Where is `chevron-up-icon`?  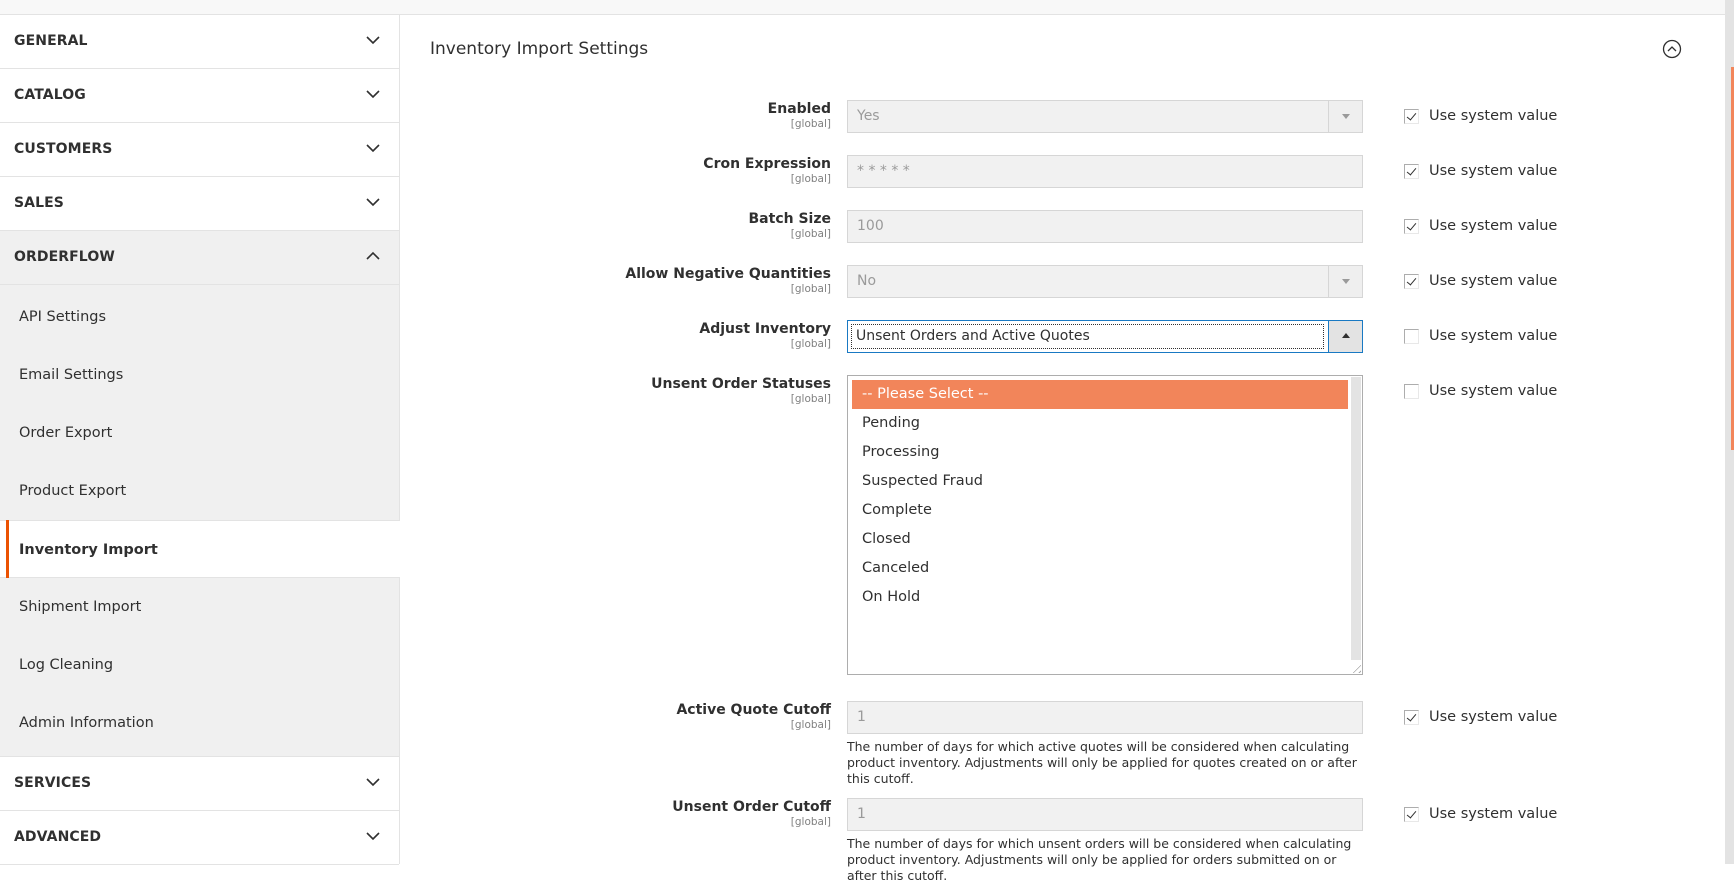 chevron-up-icon is located at coordinates (373, 255).